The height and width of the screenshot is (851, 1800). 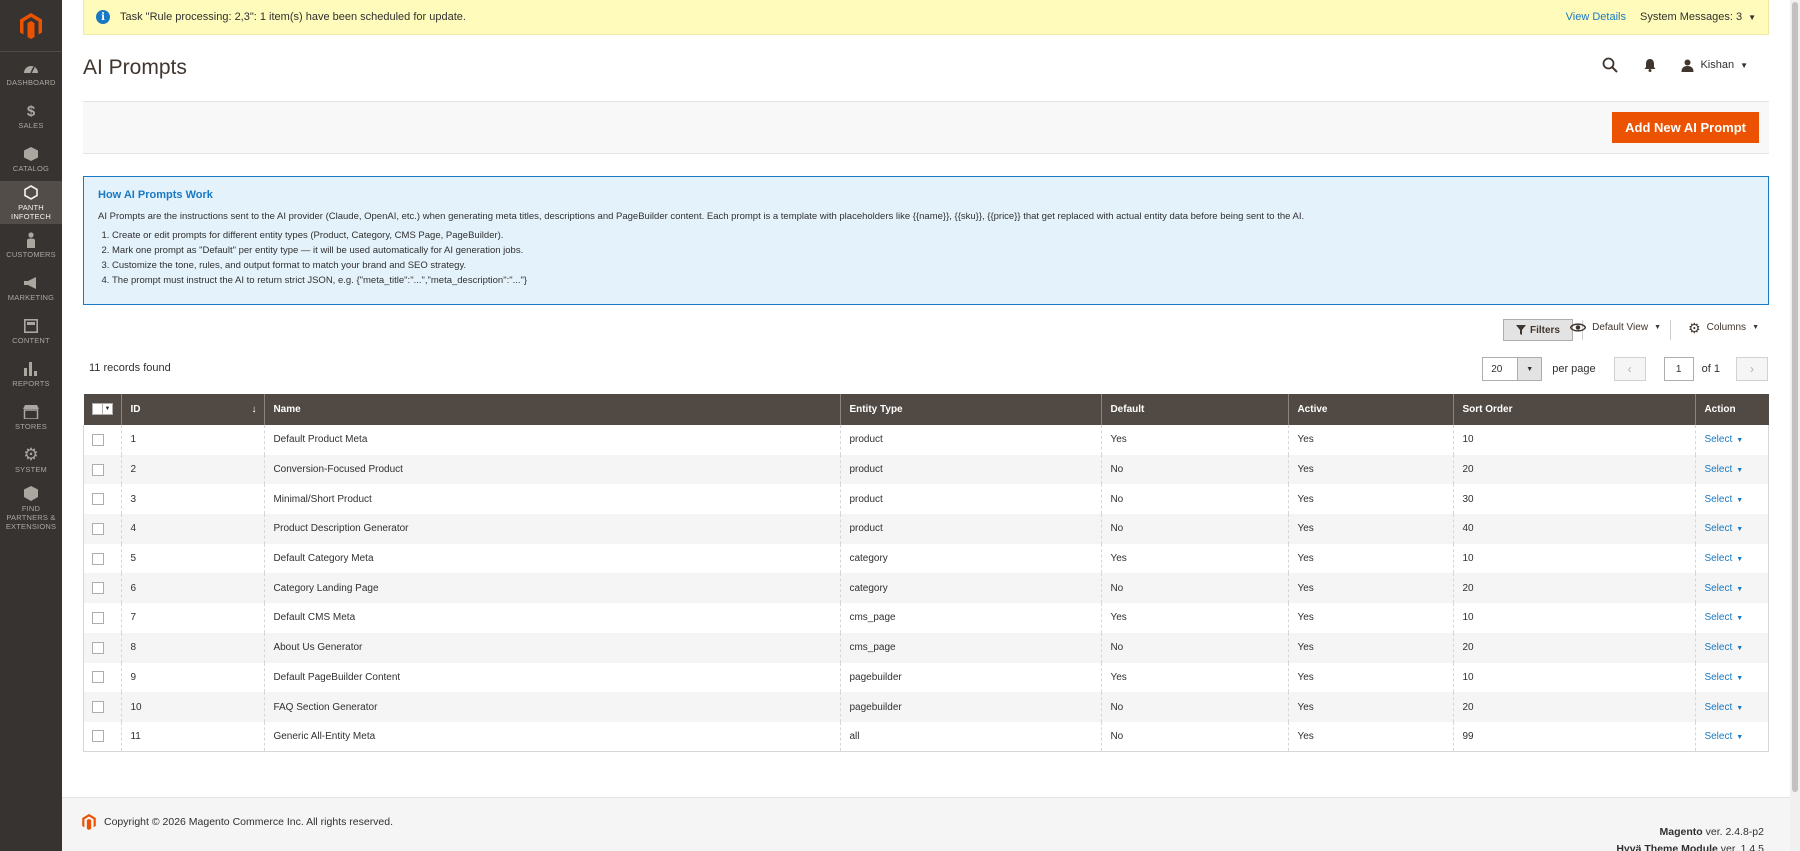 I want to click on cell-id: 5, so click(x=193, y=558).